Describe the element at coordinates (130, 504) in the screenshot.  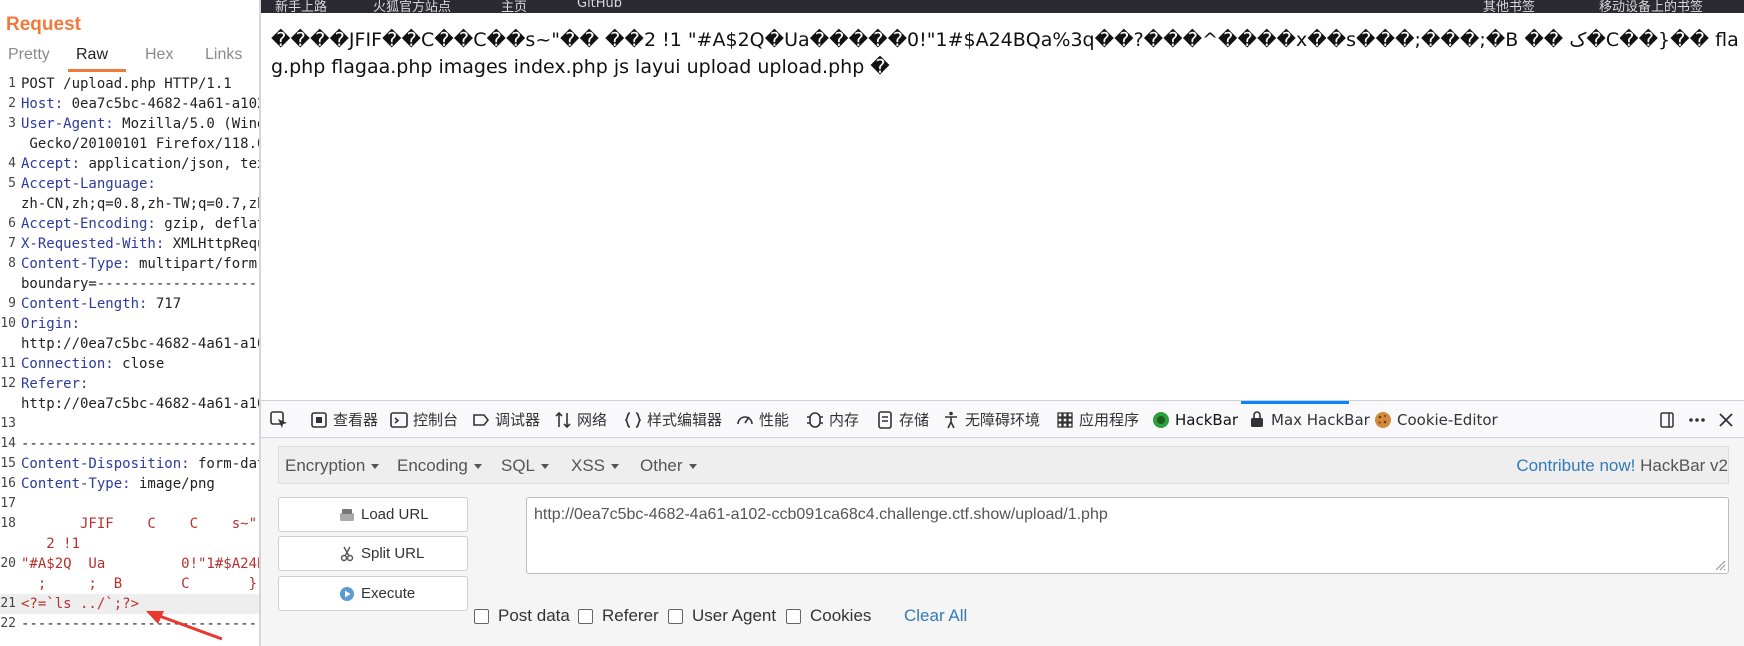
I see `request-line: 17` at that location.